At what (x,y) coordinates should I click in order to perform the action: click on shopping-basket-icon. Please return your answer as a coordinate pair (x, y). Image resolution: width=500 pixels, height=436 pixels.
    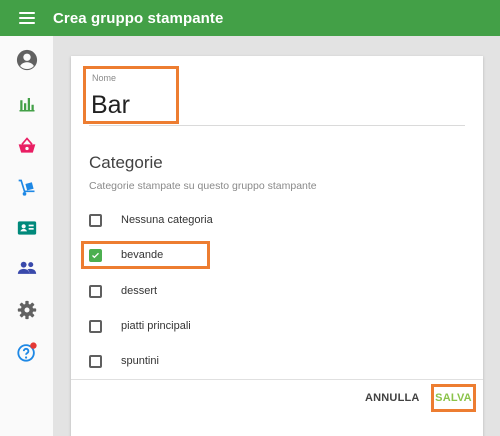
    Looking at the image, I should click on (27, 146).